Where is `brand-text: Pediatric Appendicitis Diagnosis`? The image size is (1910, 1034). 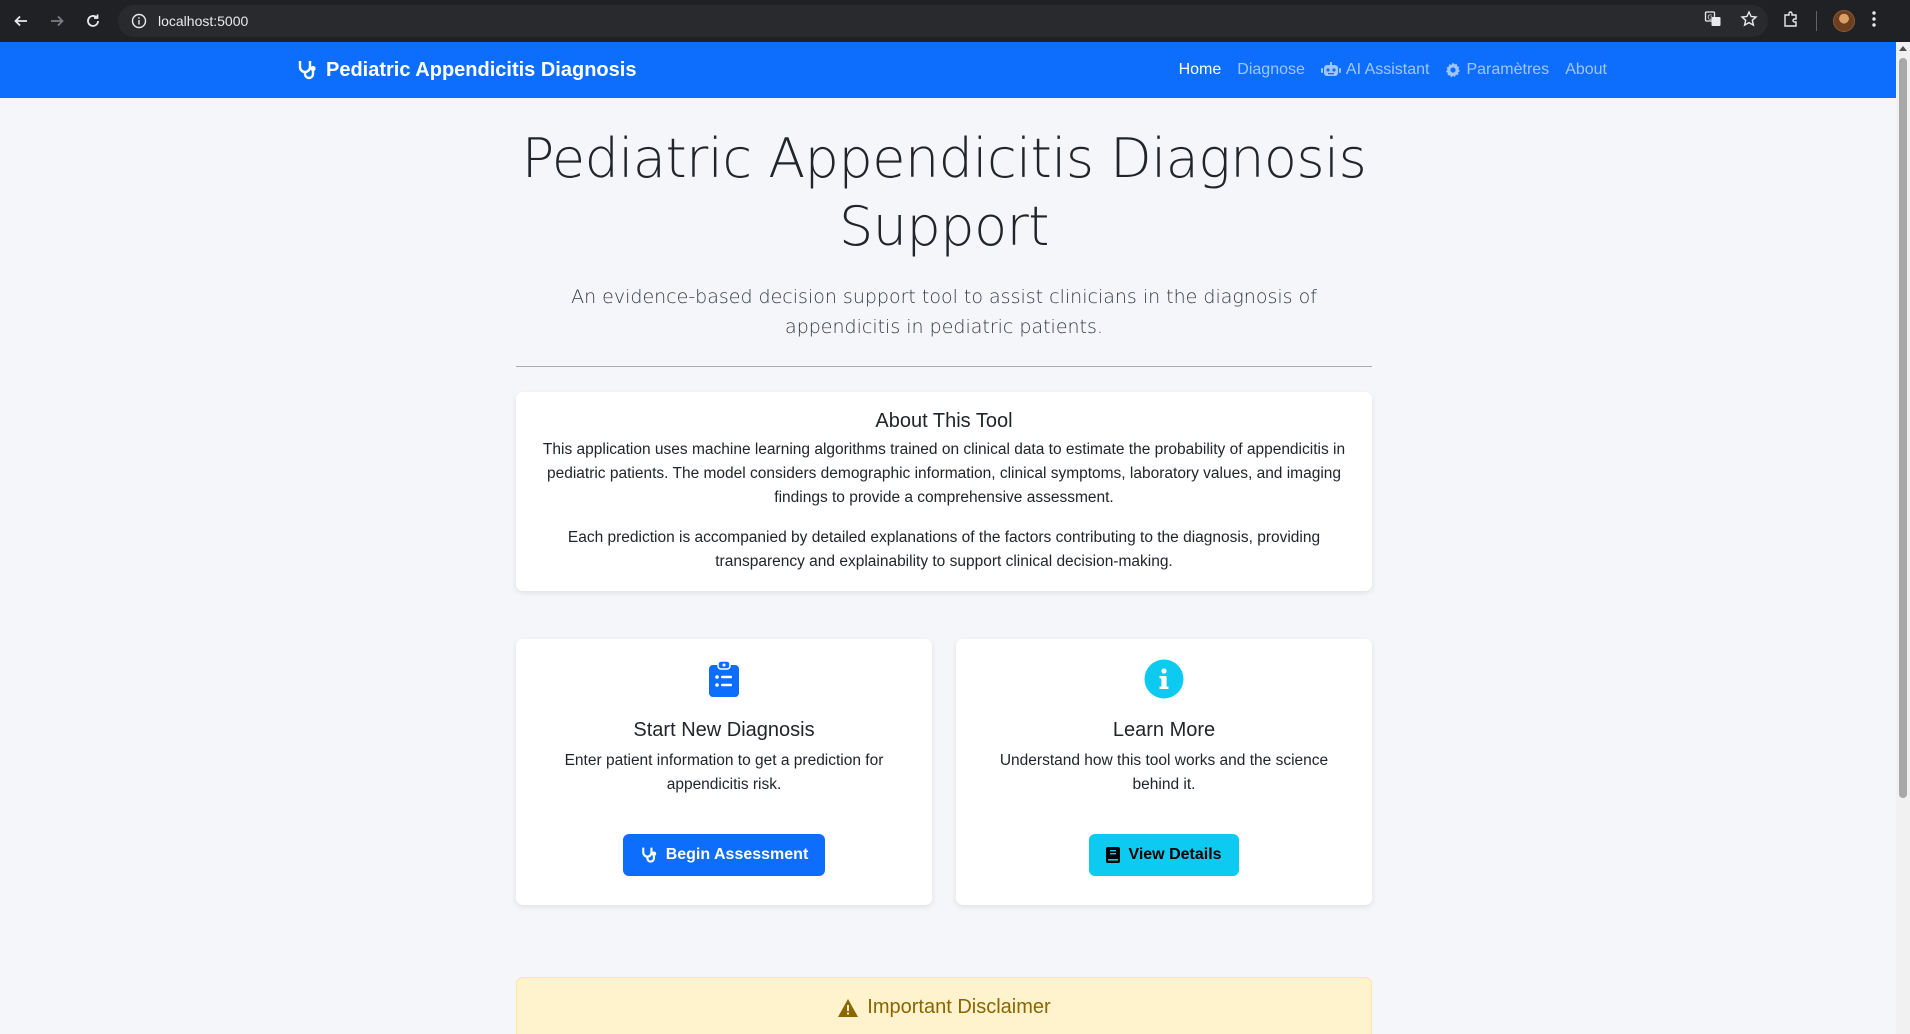 brand-text: Pediatric Appendicitis Diagnosis is located at coordinates (481, 69).